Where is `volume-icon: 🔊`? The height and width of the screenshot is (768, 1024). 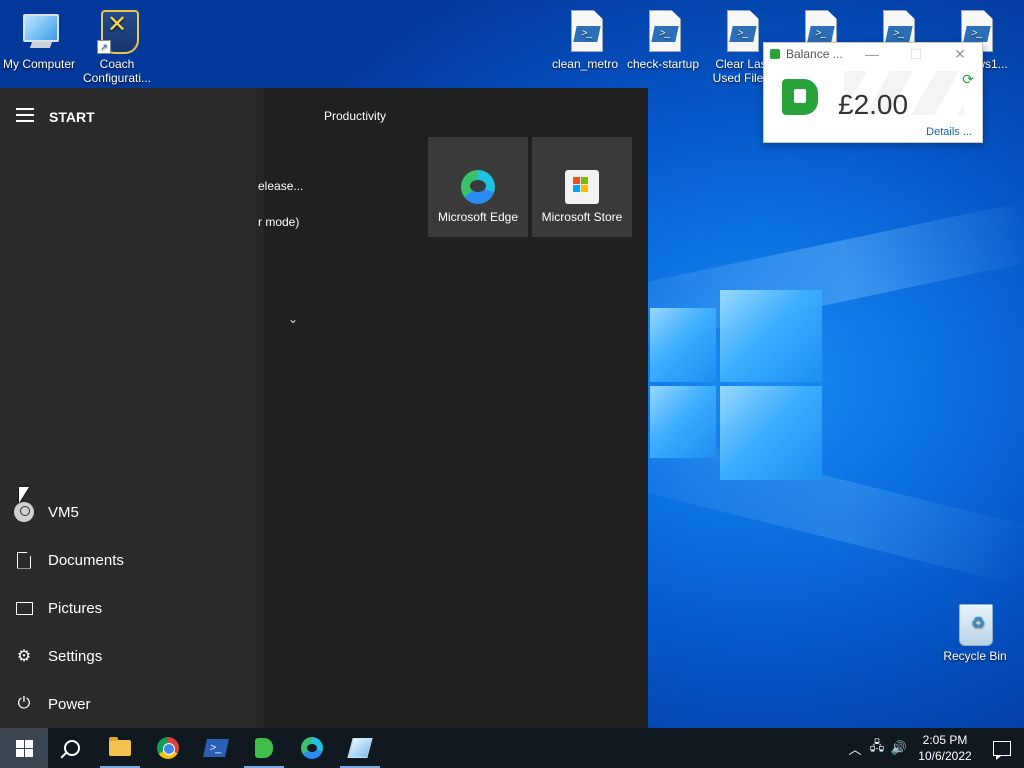 volume-icon: 🔊 is located at coordinates (899, 748).